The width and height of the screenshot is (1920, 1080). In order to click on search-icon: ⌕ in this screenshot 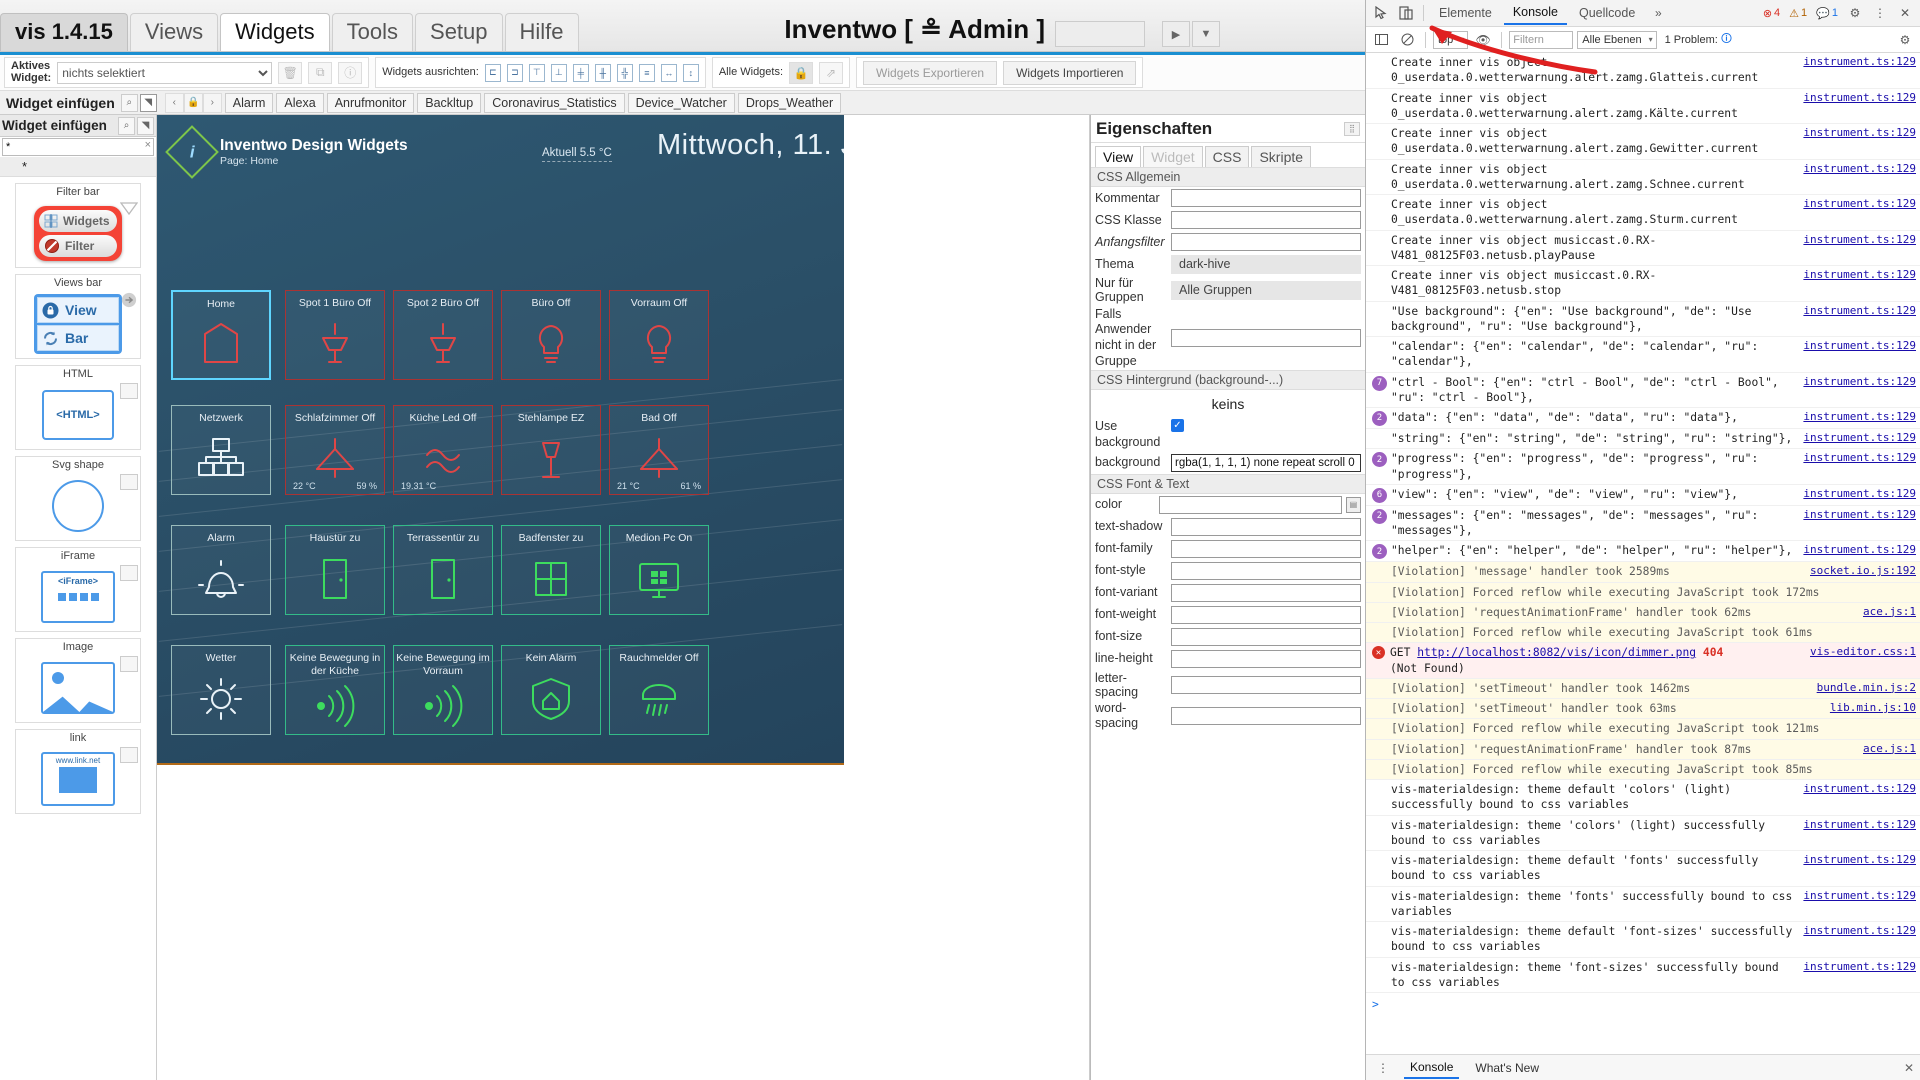, I will do `click(126, 125)`.